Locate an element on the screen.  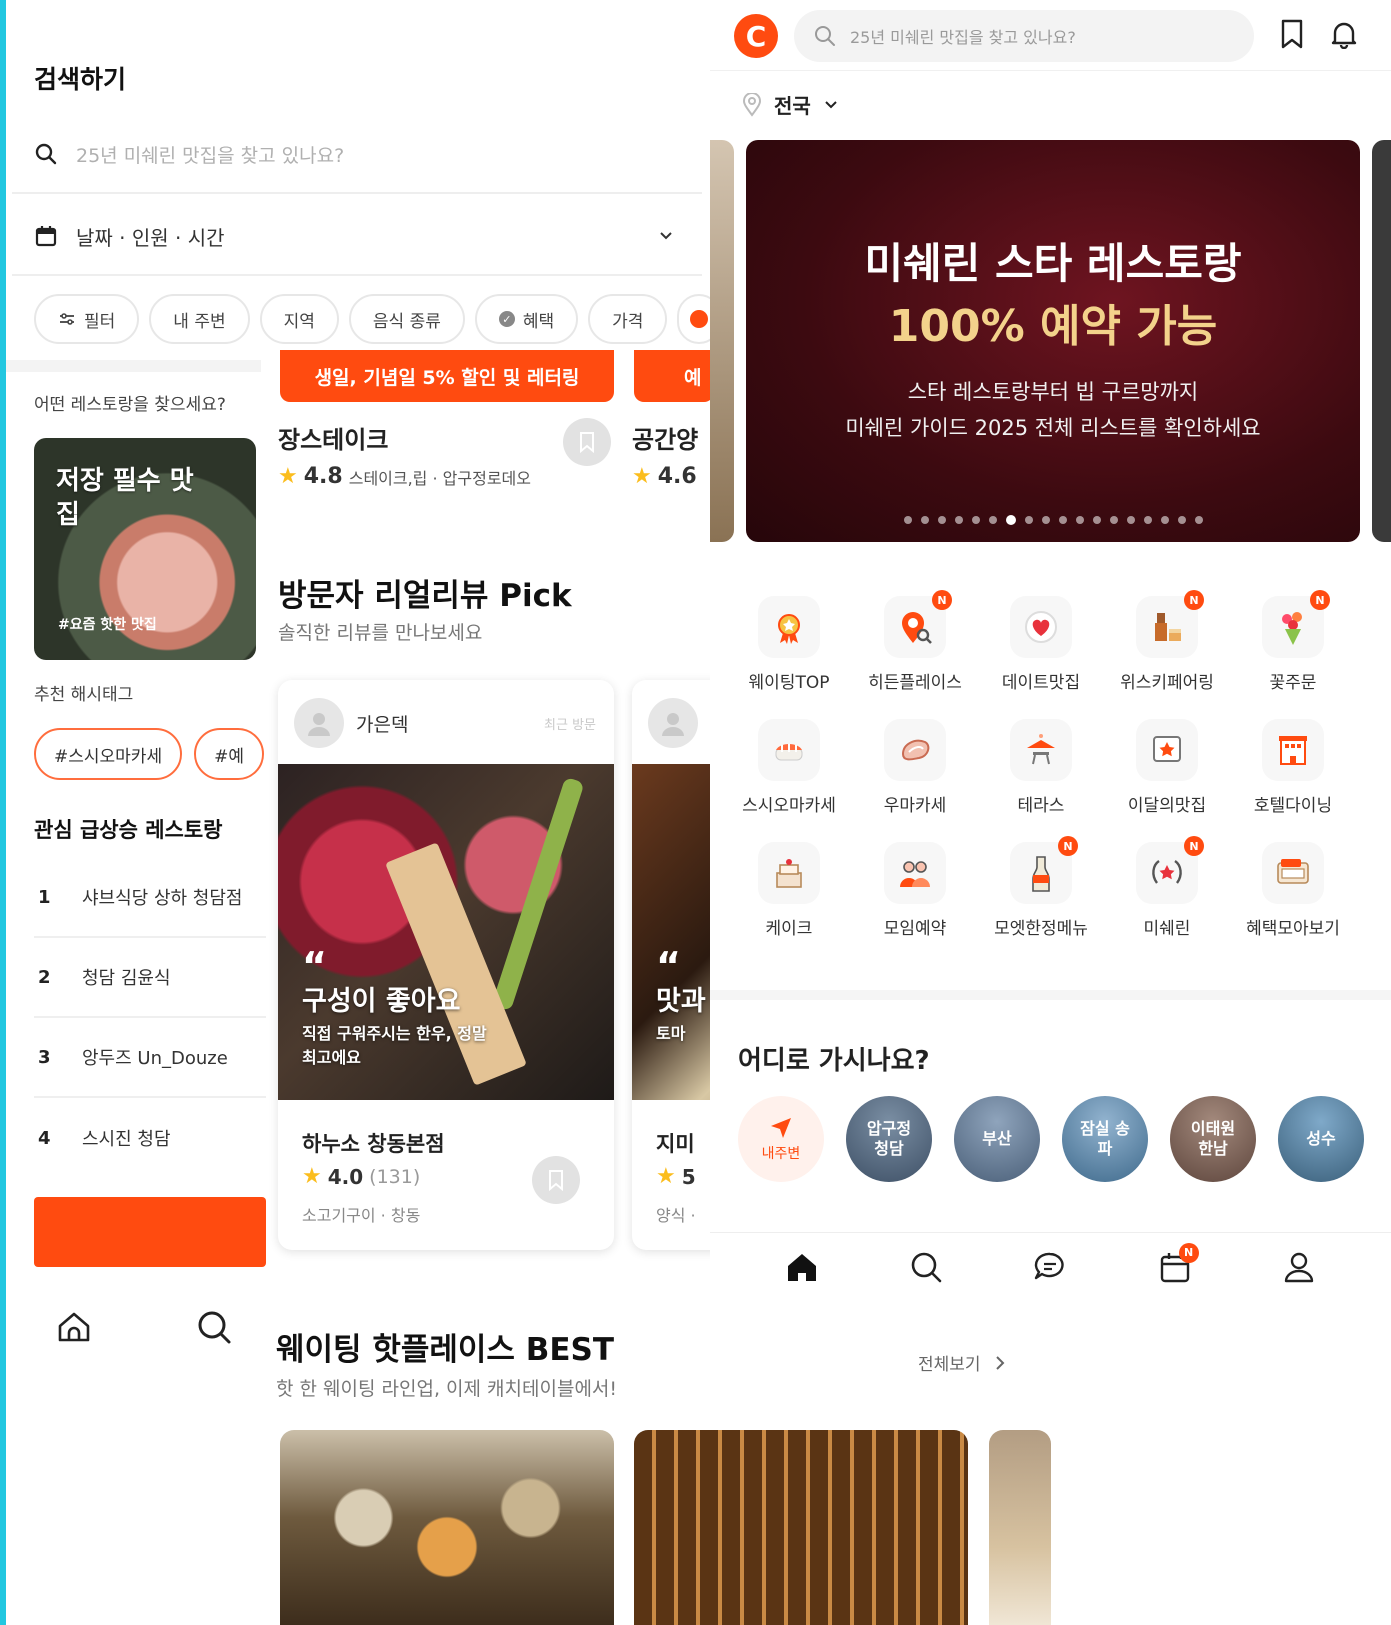
region-chip: 지역 is located at coordinates (299, 319).